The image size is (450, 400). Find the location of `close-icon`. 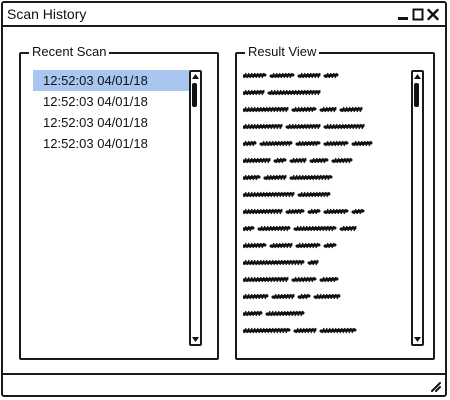

close-icon is located at coordinates (433, 14).